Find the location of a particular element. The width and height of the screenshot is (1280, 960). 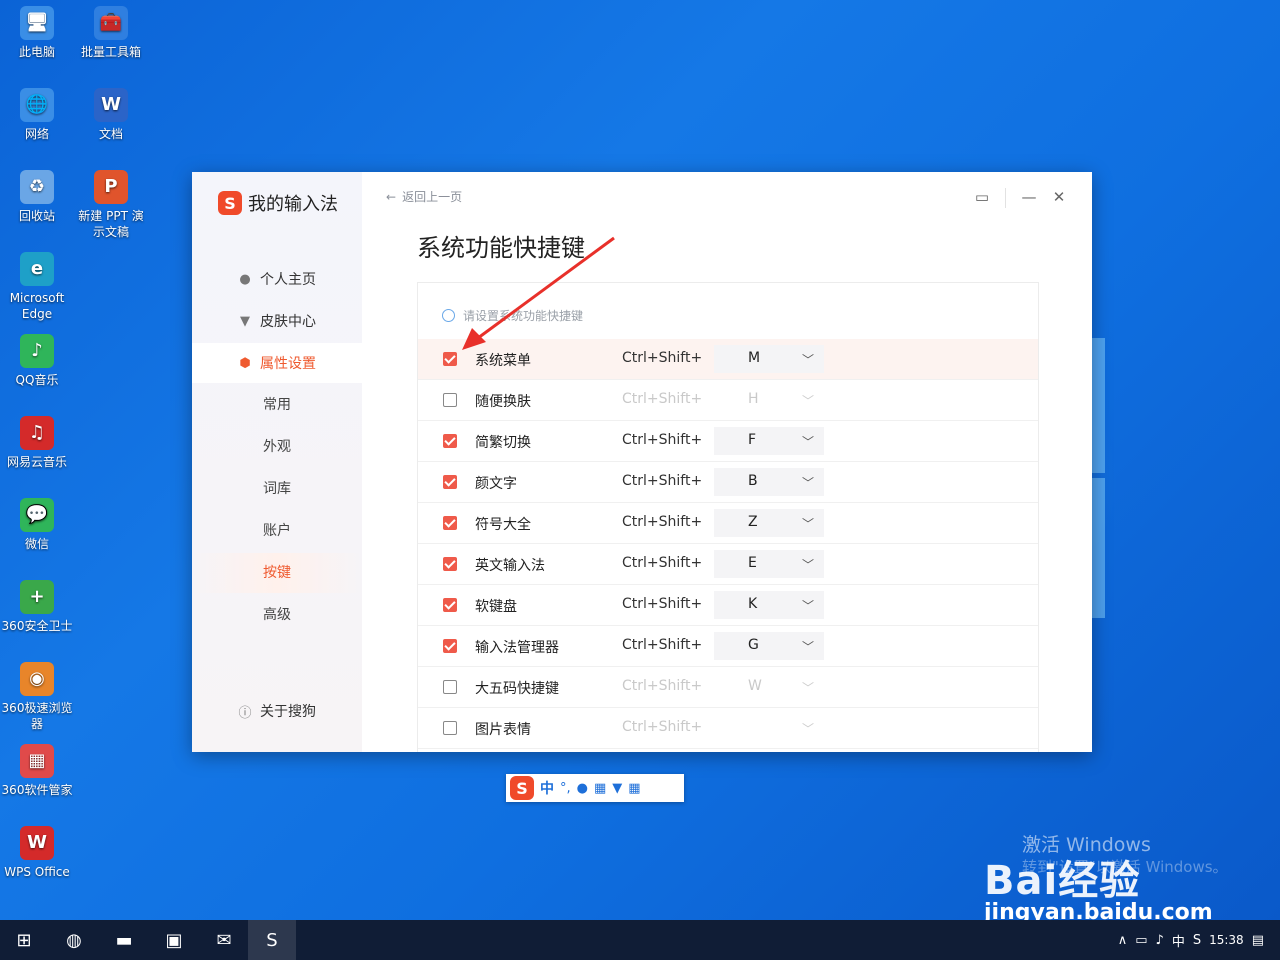

desktop-app-icon: 🌐 is located at coordinates (37, 105).